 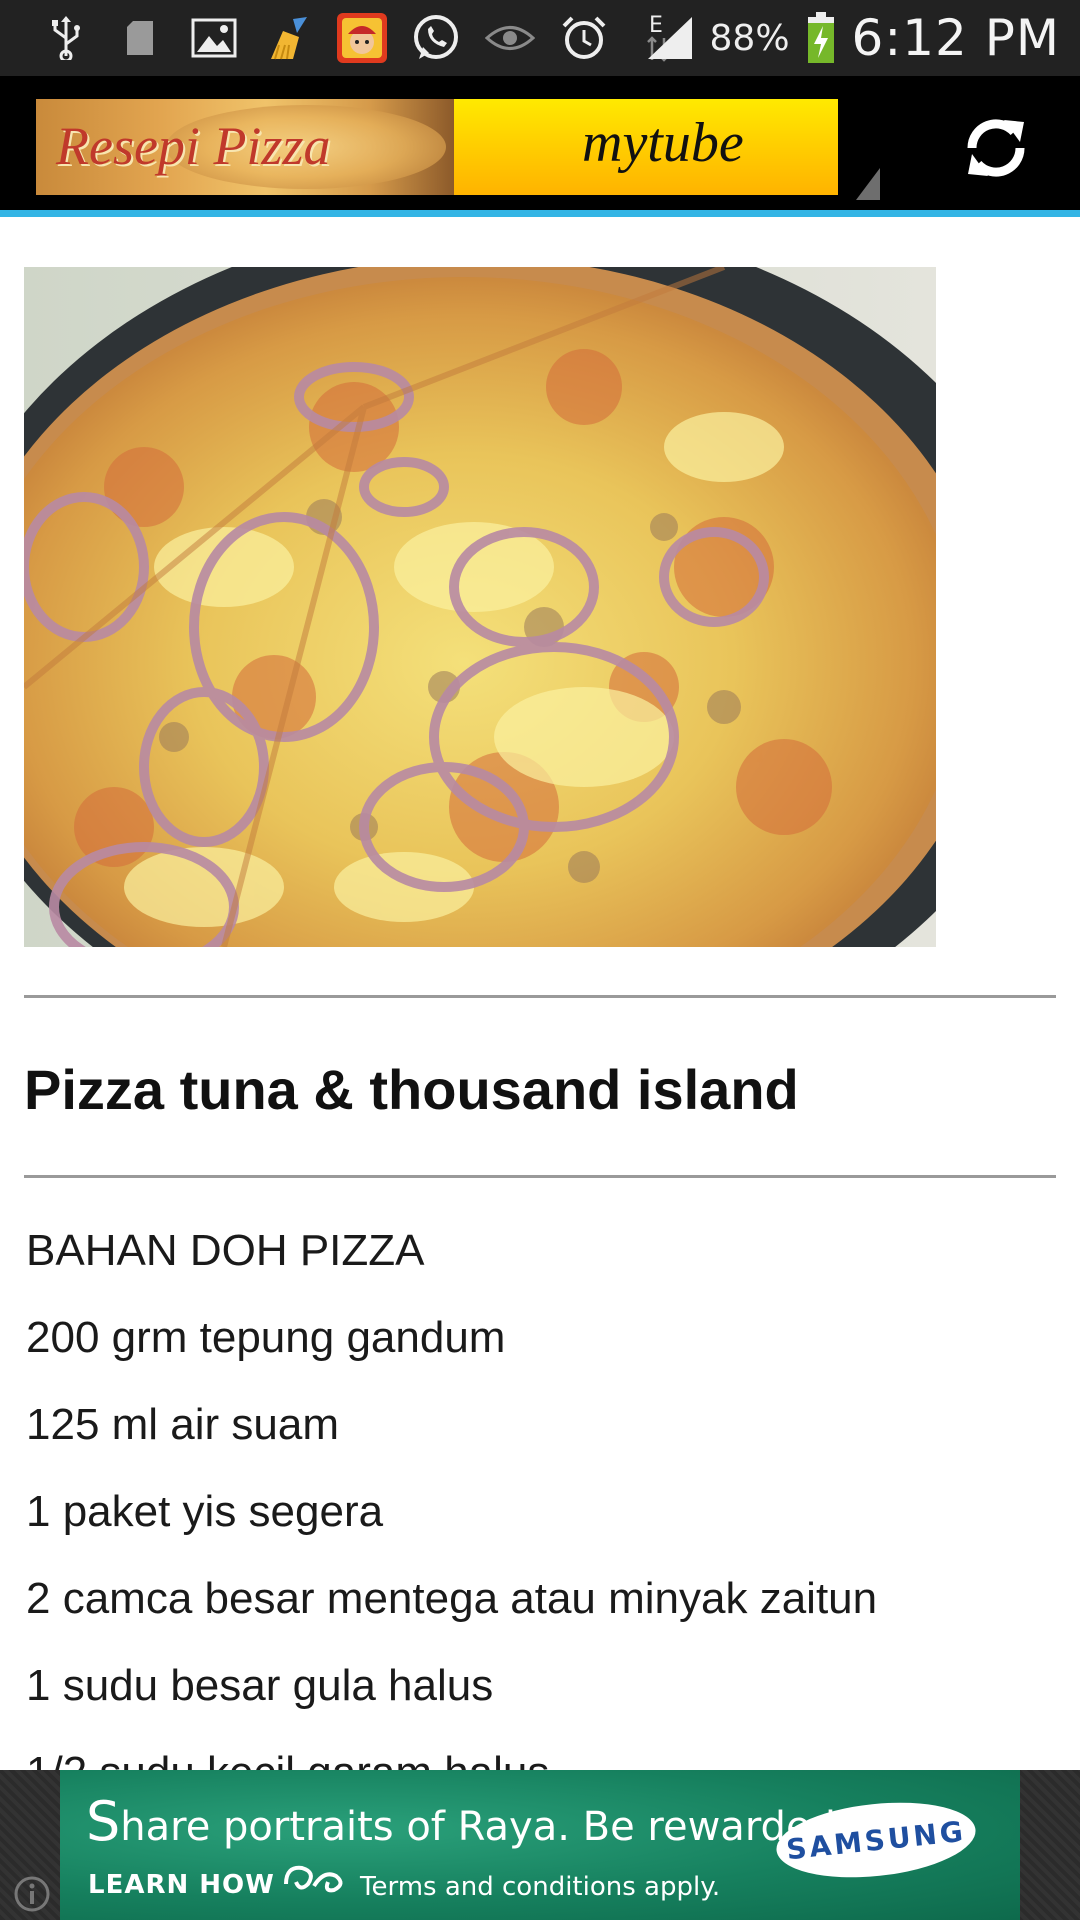 I want to click on ad-headline-text: hare portraits of Raya. Be rewarded., so click(x=484, y=1827).